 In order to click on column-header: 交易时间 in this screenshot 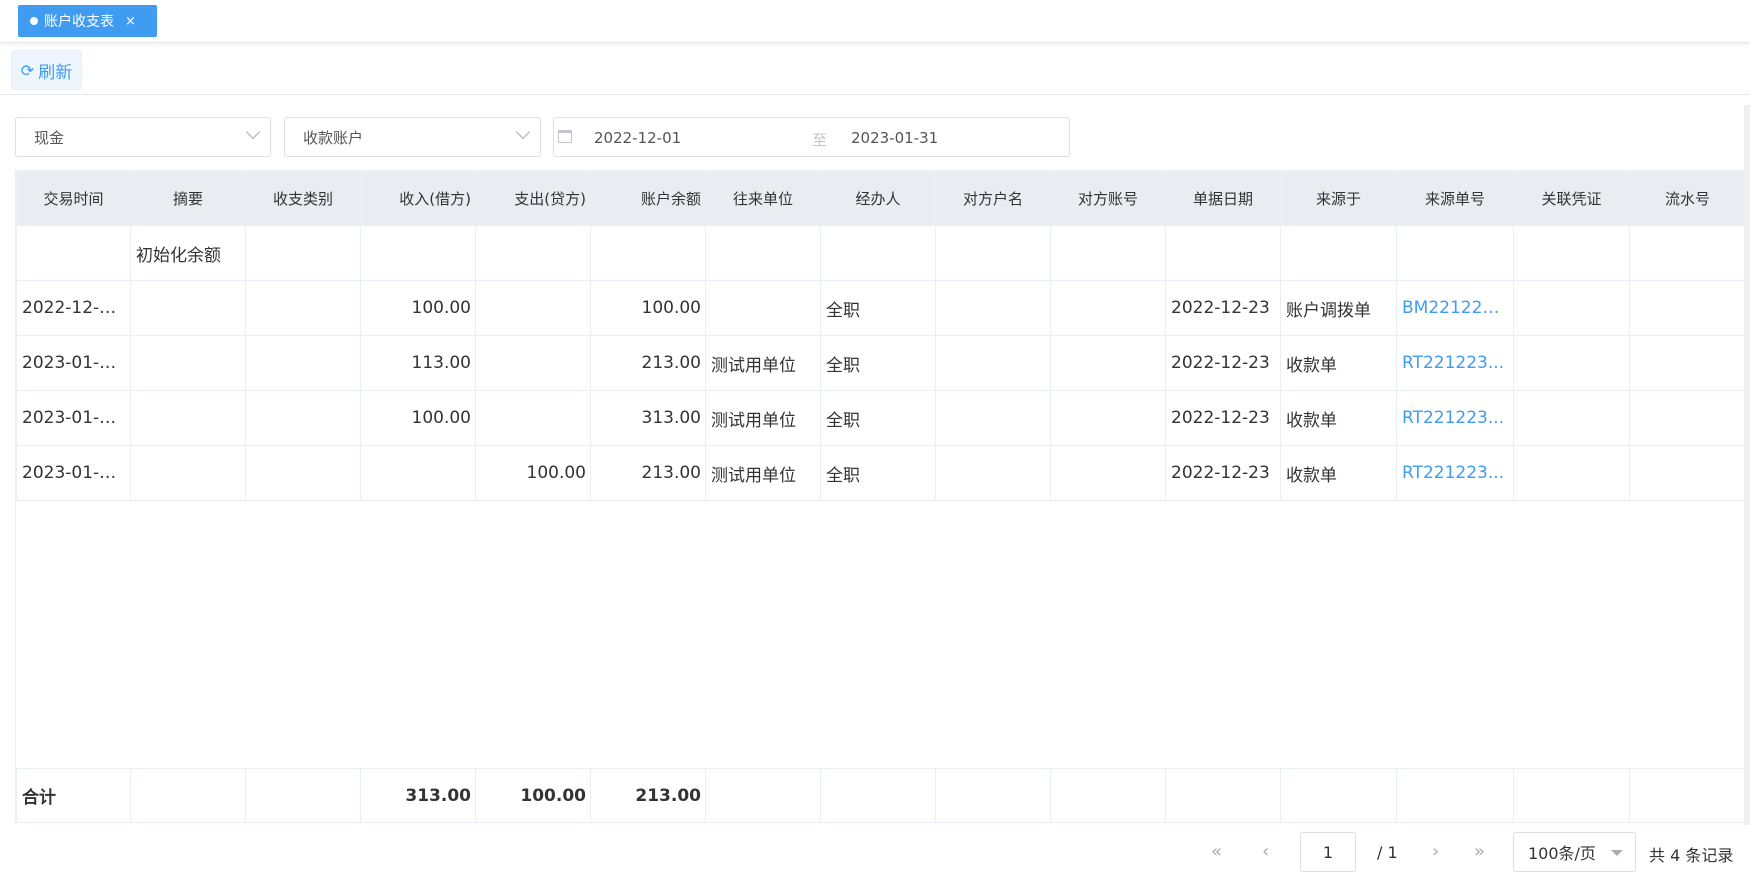, I will do `click(73, 198)`.